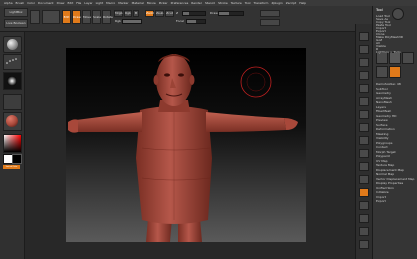 The image size is (417, 259). I want to click on alpha-picker-button, so click(12, 81).